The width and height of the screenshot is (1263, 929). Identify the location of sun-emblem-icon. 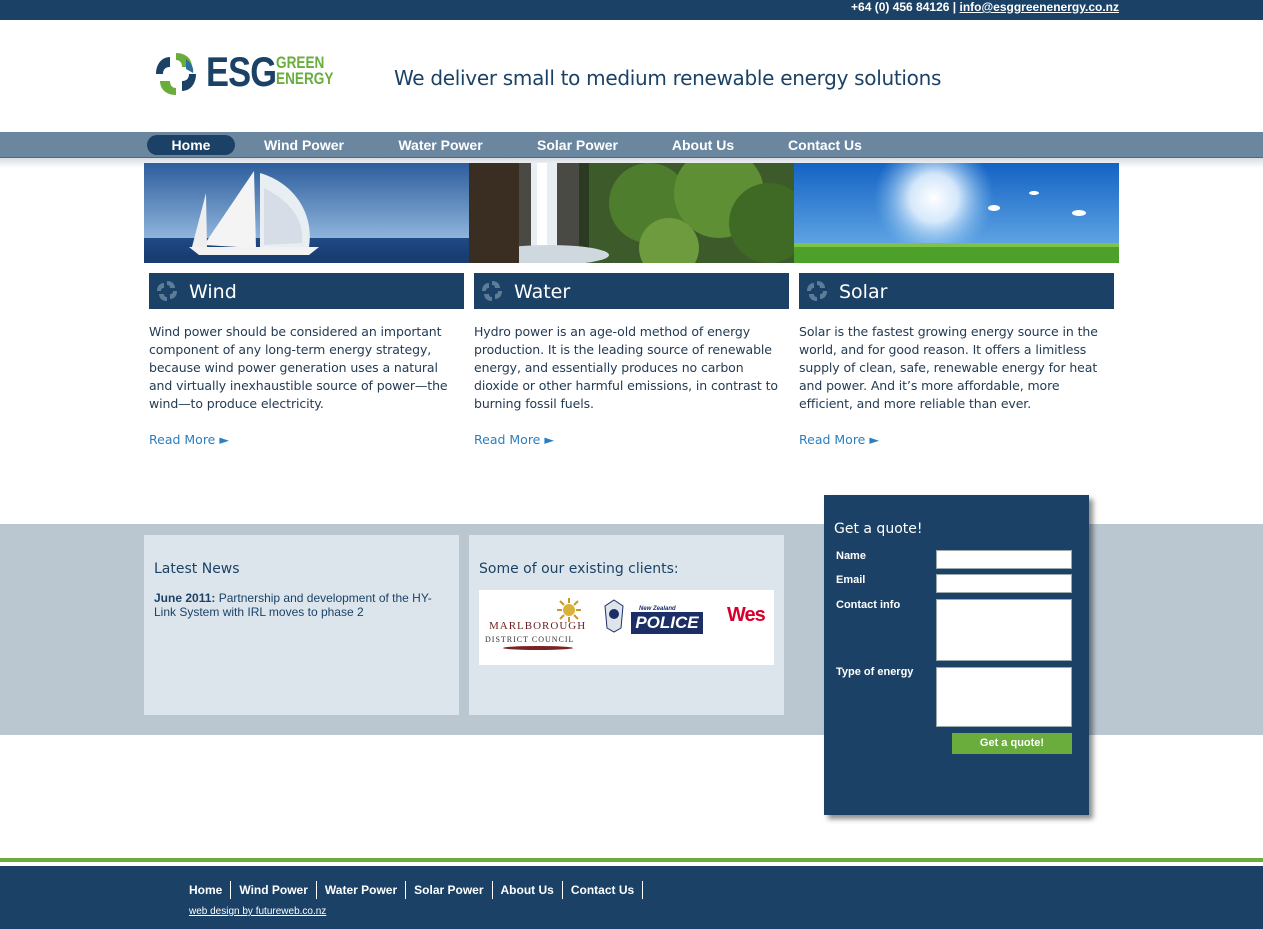
(569, 610).